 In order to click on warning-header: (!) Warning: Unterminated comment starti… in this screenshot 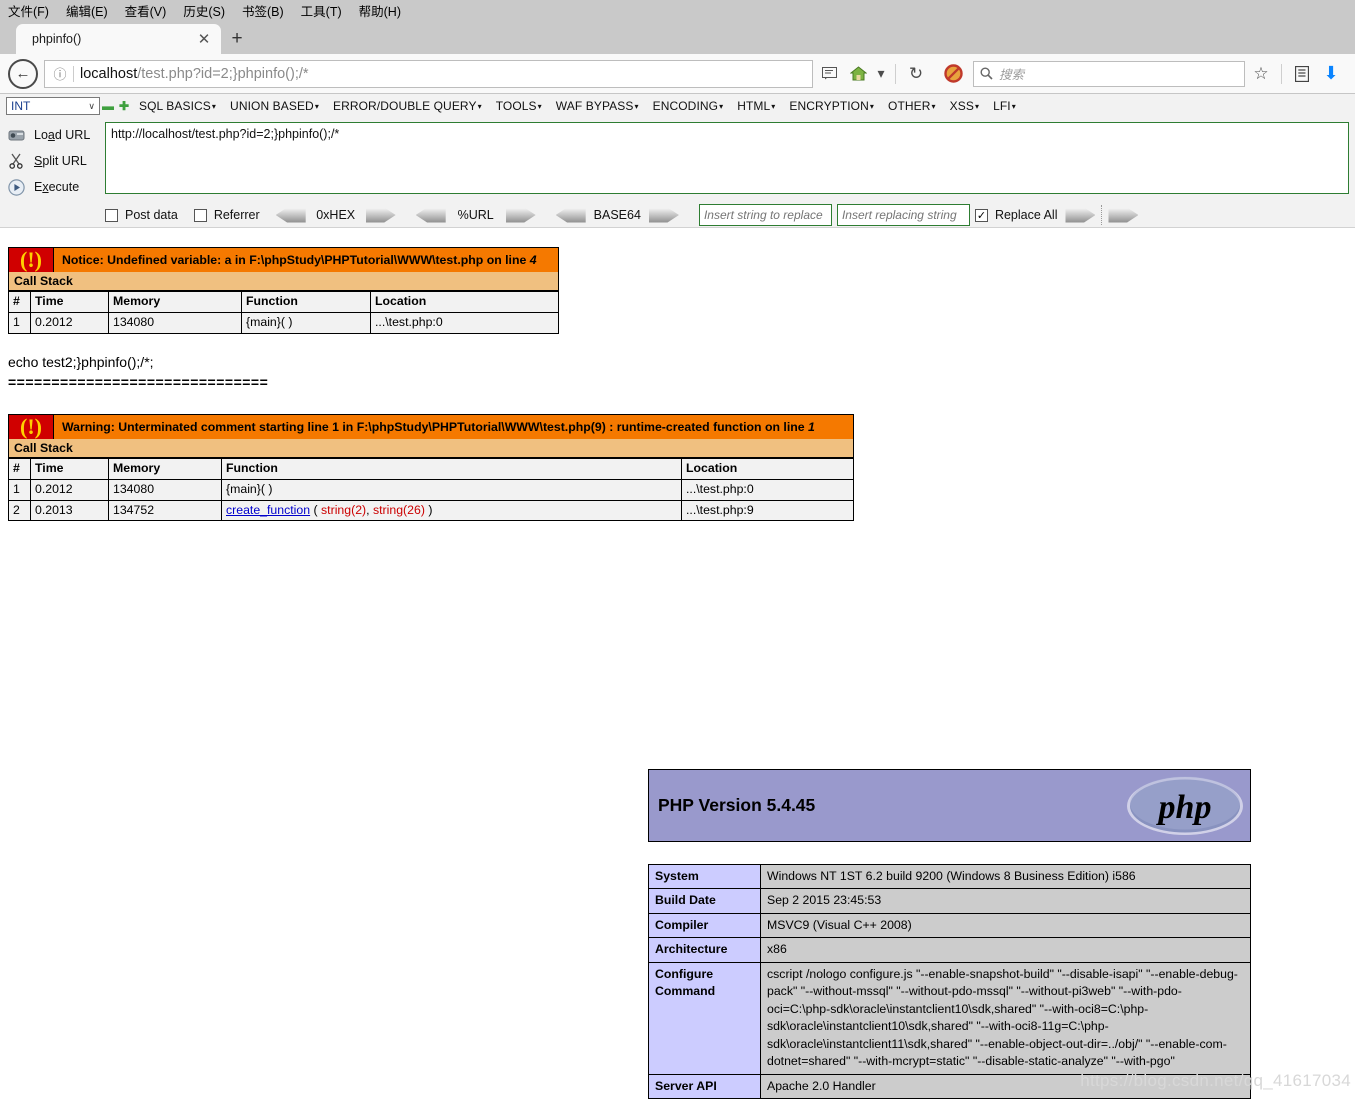, I will do `click(431, 426)`.